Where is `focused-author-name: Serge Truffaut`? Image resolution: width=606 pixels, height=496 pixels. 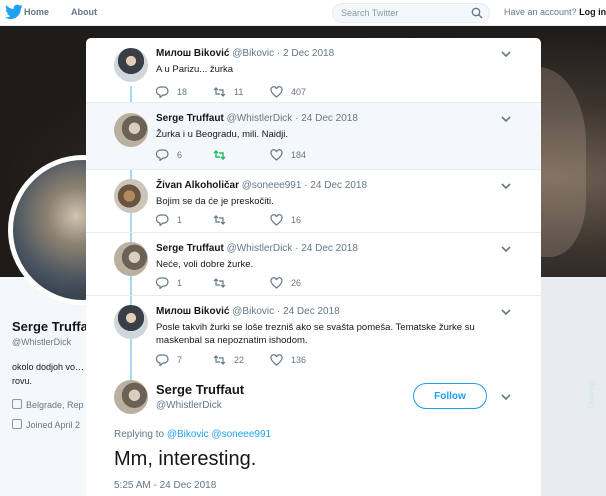 focused-author-name: Serge Truffaut is located at coordinates (200, 389).